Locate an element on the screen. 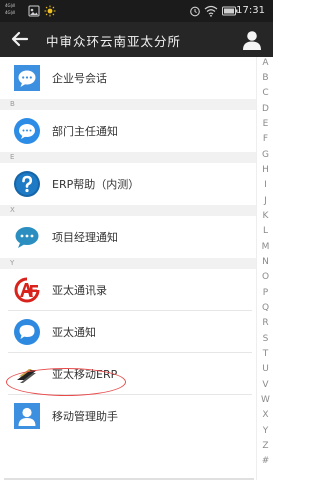 This screenshot has height=480, width=320. highlight-ellipse is located at coordinates (66, 382).